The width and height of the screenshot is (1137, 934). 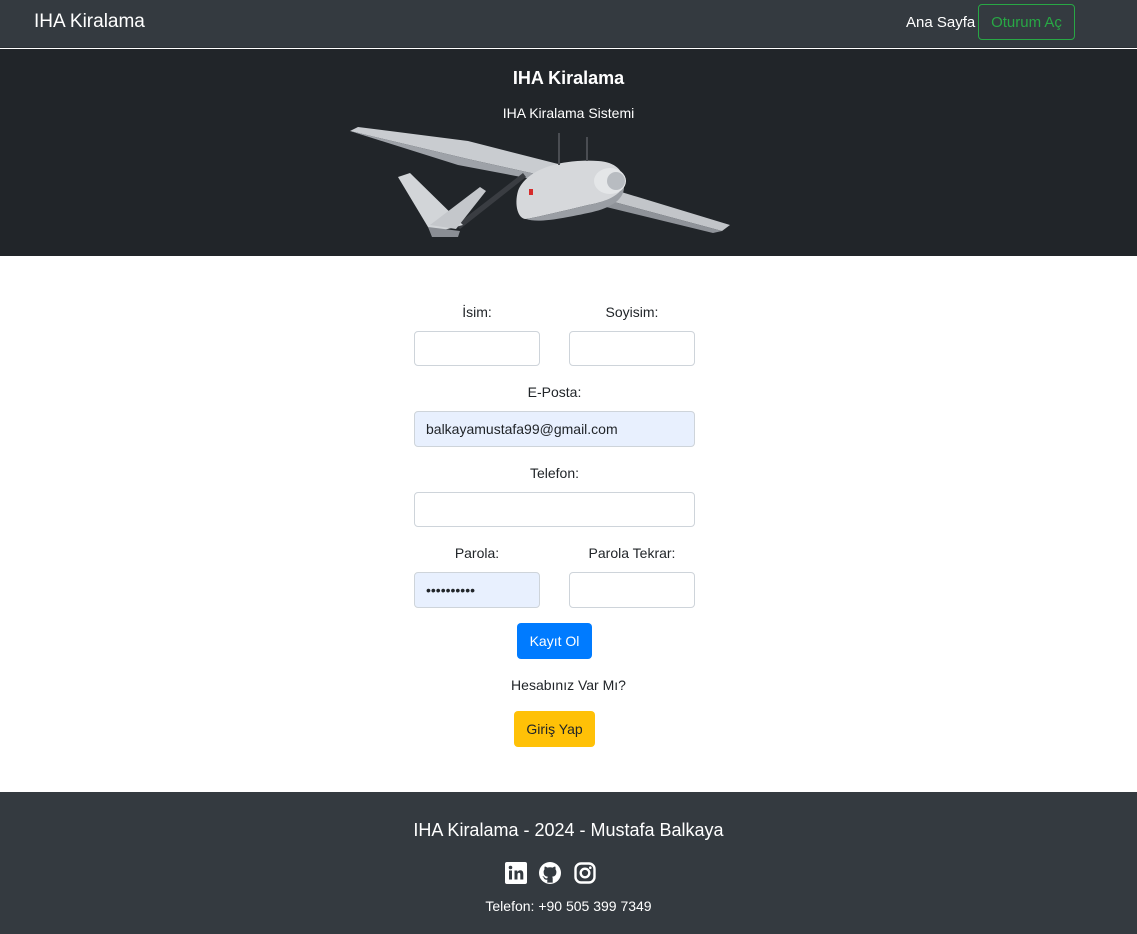 I want to click on email-input, so click(x=554, y=429).